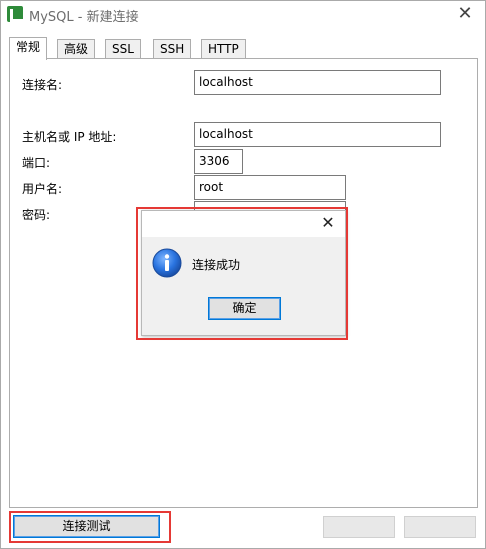 The image size is (486, 549). What do you see at coordinates (28, 48) in the screenshot?
I see `tab-general: 常规` at bounding box center [28, 48].